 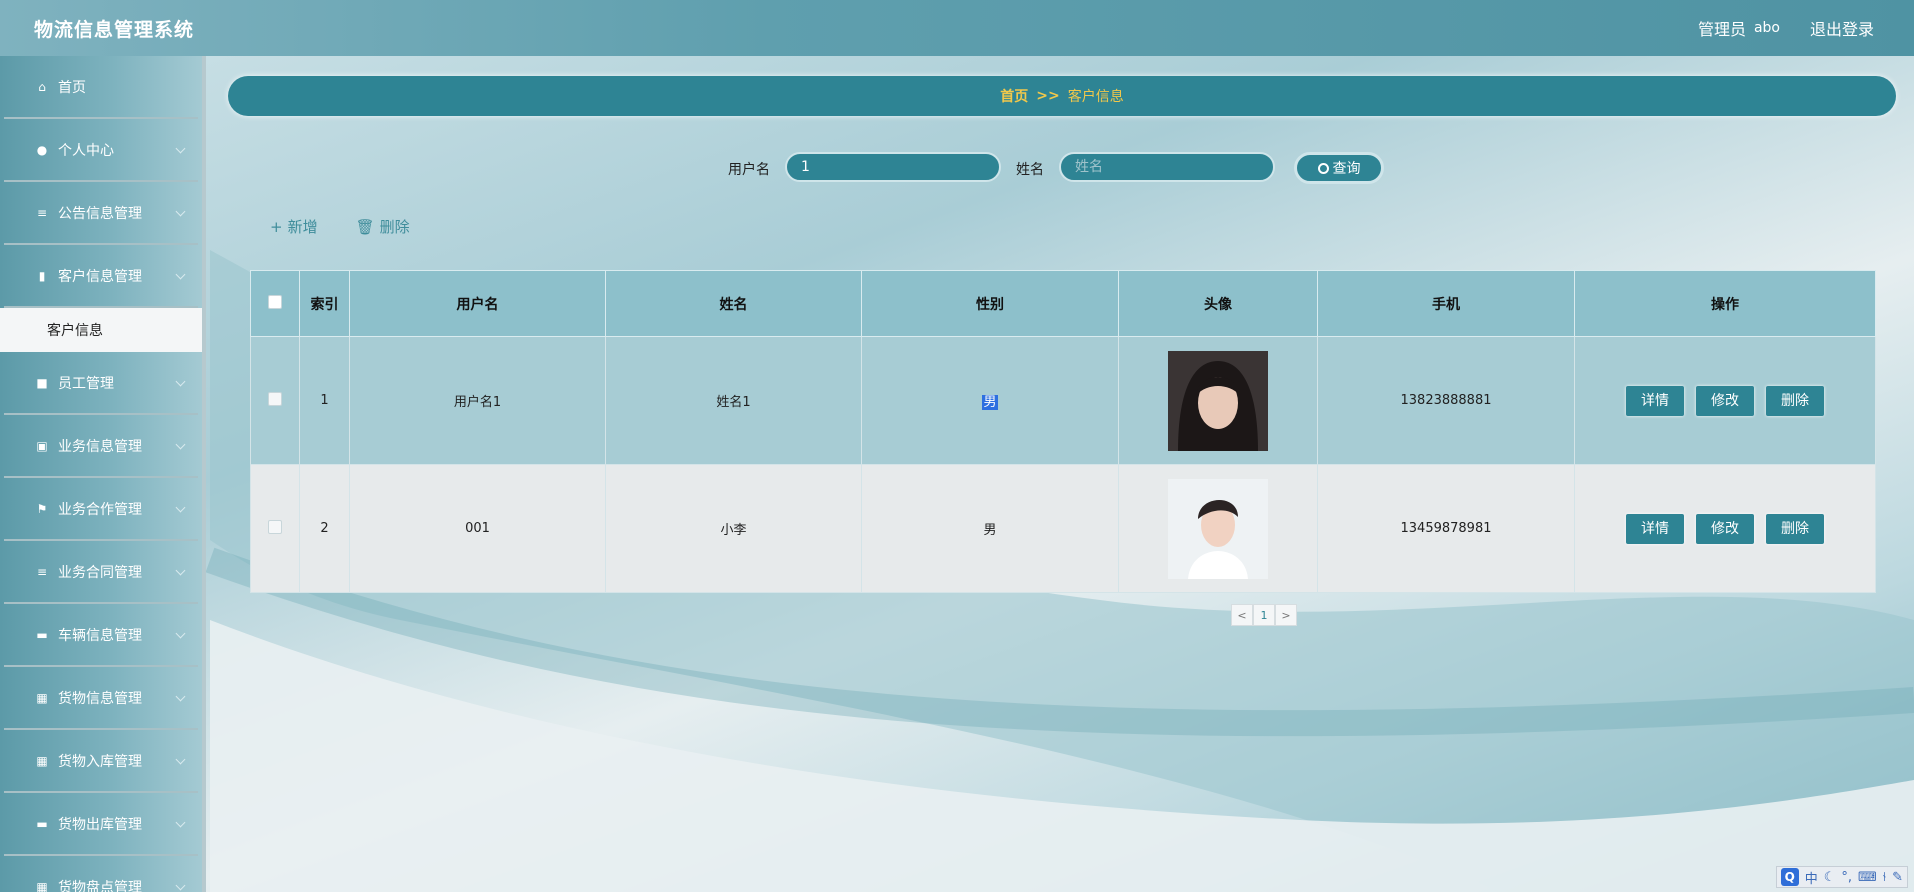 I want to click on sidebar-item-label: 业务信息管理, so click(x=100, y=446).